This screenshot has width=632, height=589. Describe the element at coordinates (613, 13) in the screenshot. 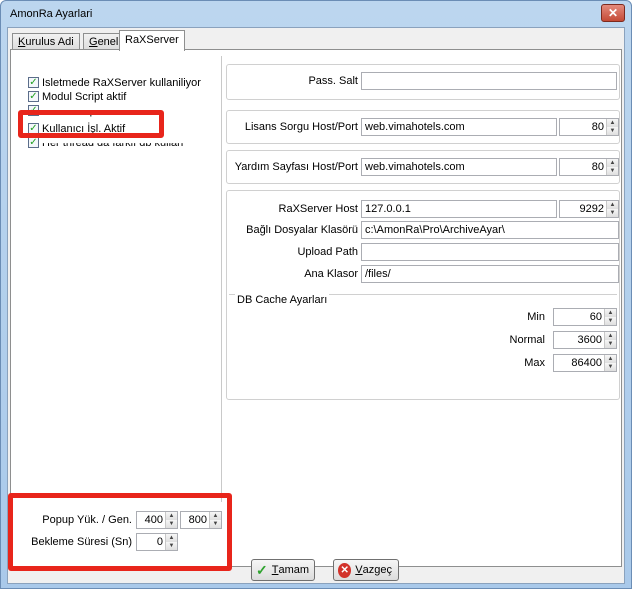

I see `close-button: ✕` at that location.